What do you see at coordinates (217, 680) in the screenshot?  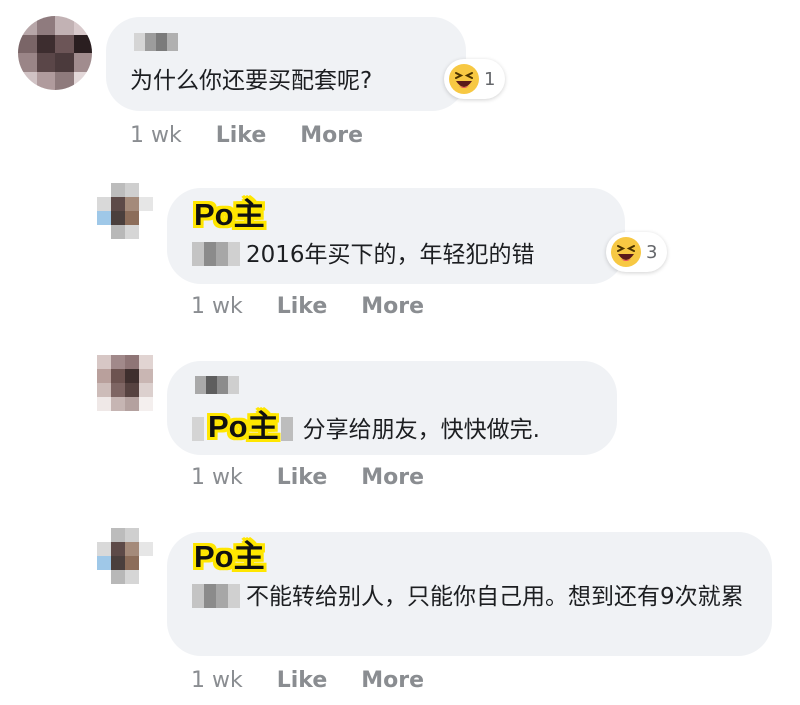 I see `timestamp: 1 wk` at bounding box center [217, 680].